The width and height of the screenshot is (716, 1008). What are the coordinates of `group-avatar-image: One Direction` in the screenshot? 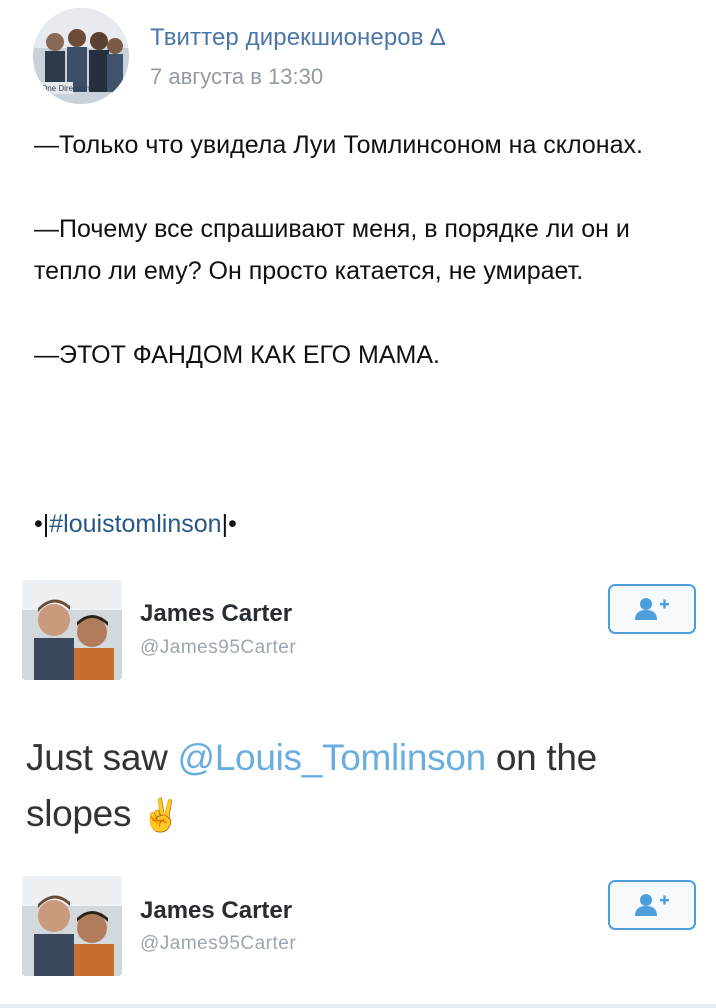 It's located at (81, 56).